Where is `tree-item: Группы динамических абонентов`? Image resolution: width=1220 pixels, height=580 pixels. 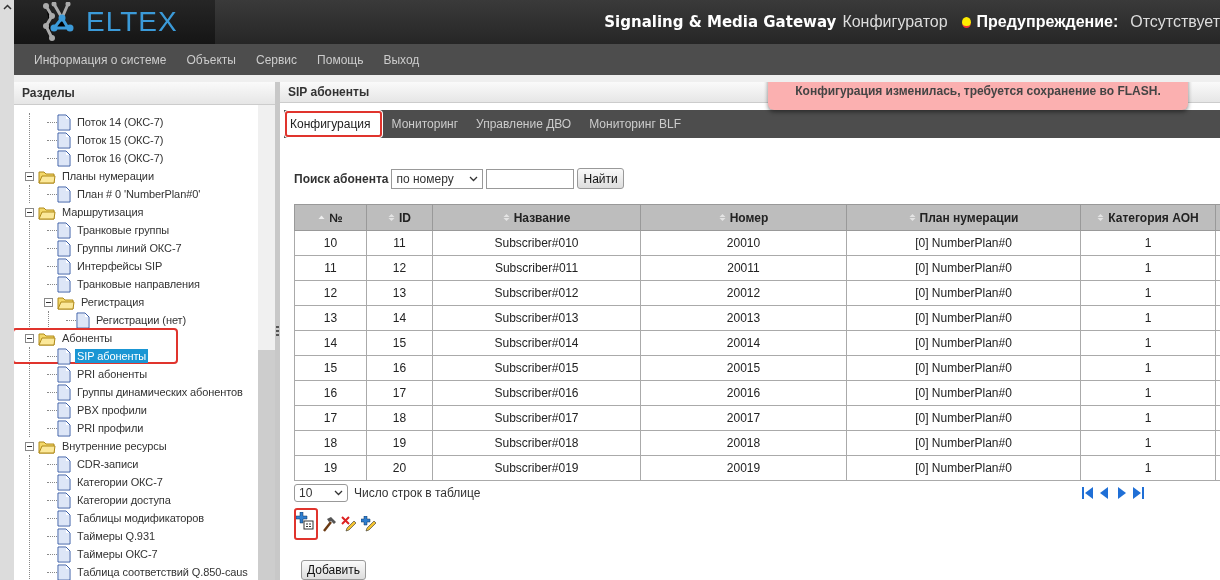 tree-item: Группы динамических абонентов is located at coordinates (160, 392).